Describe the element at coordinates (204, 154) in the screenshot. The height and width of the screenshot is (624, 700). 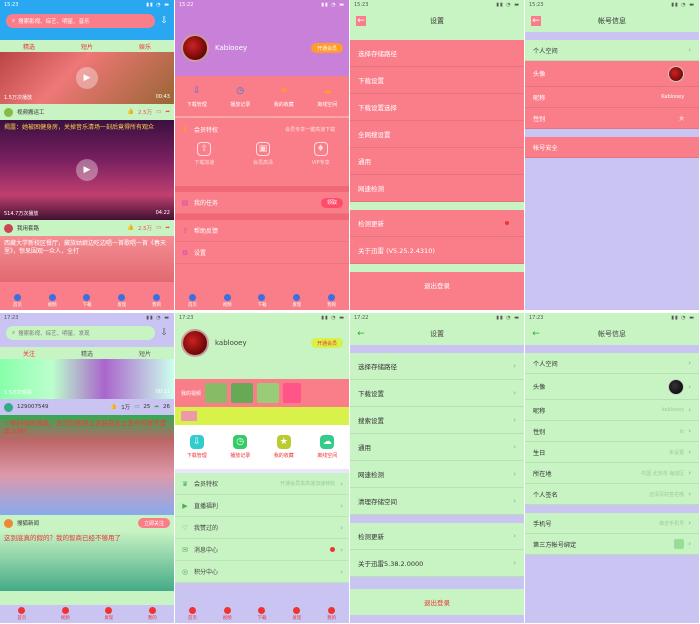
I see `vip-perk: ⇧ 下载加速` at that location.